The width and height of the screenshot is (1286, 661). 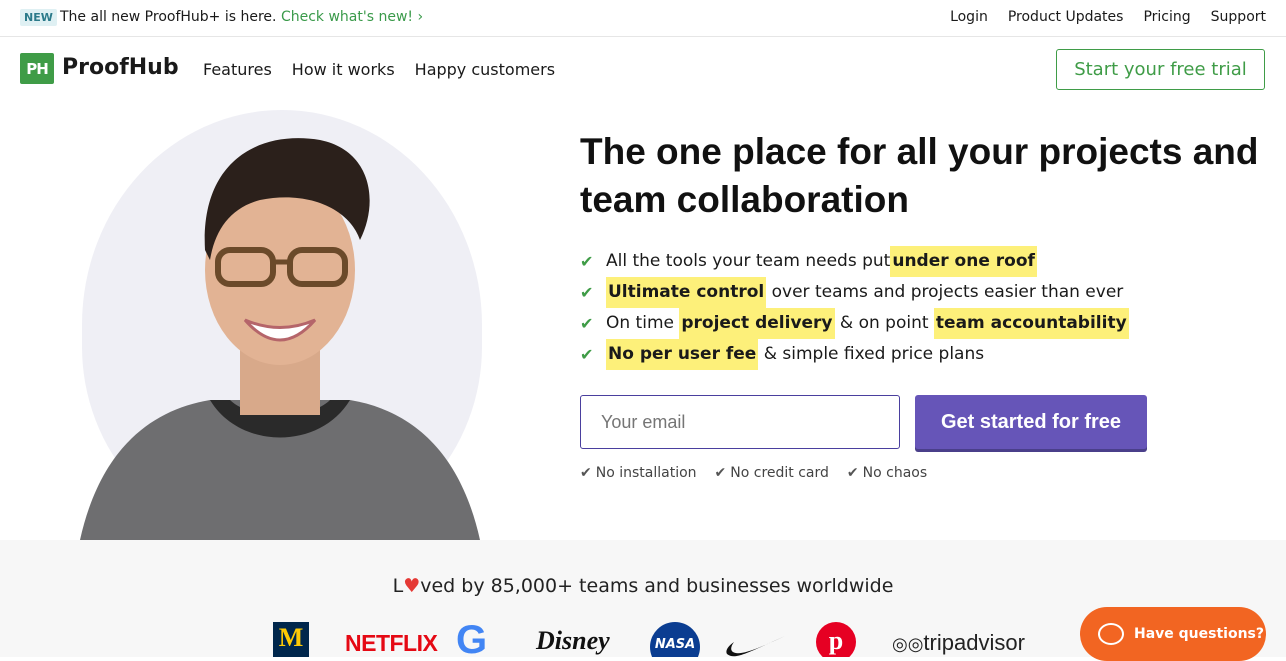 What do you see at coordinates (884, 323) in the screenshot?
I see `bullet-text: & on point` at bounding box center [884, 323].